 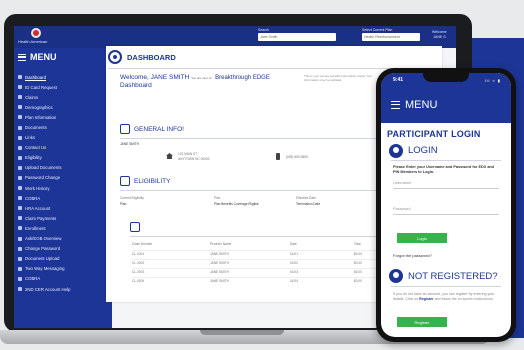 What do you see at coordinates (36, 128) in the screenshot?
I see `sidebar-item-label: Documents` at bounding box center [36, 128].